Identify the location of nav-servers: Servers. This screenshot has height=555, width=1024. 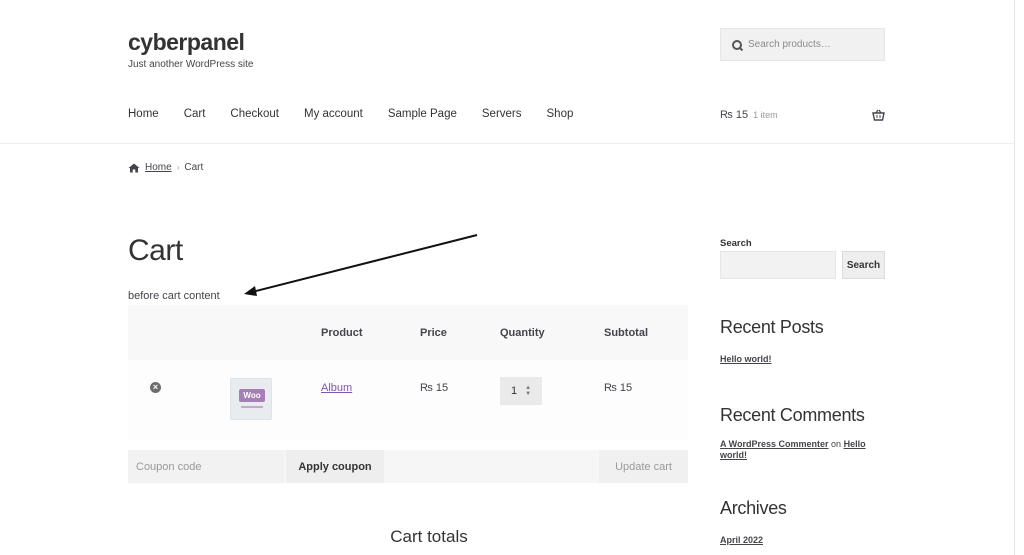
(502, 114).